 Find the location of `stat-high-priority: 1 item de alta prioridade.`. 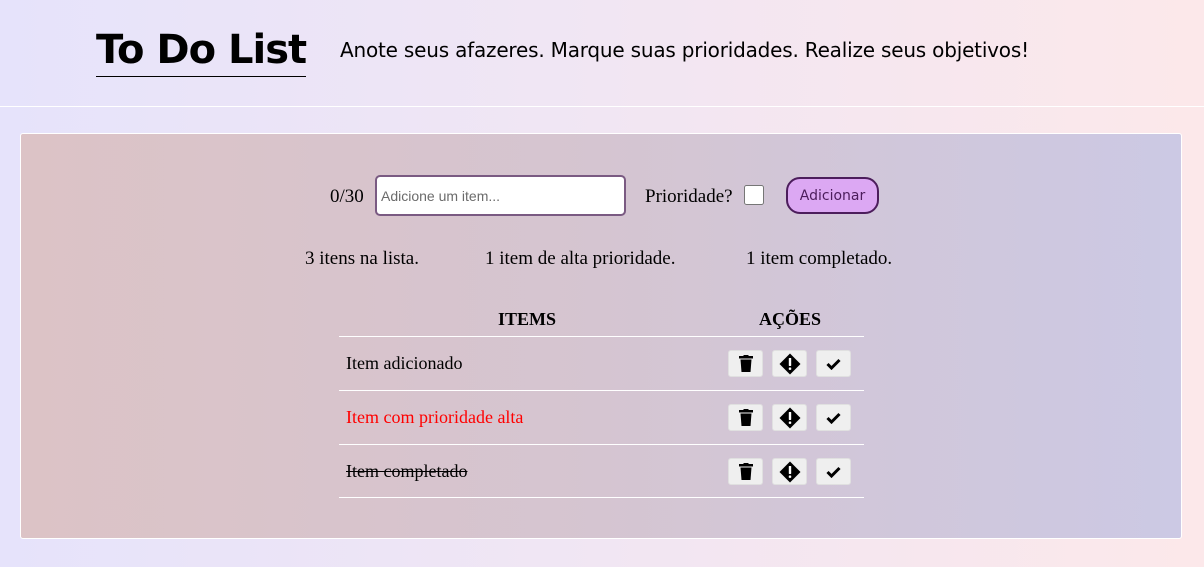

stat-high-priority: 1 item de alta prioridade. is located at coordinates (580, 258).